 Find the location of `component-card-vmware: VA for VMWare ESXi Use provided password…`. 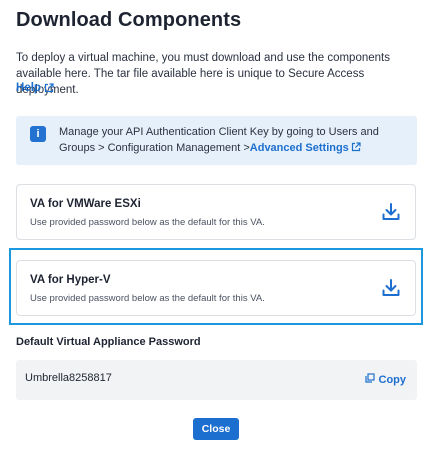

component-card-vmware: VA for VMWare ESXi Use provided password… is located at coordinates (216, 212).